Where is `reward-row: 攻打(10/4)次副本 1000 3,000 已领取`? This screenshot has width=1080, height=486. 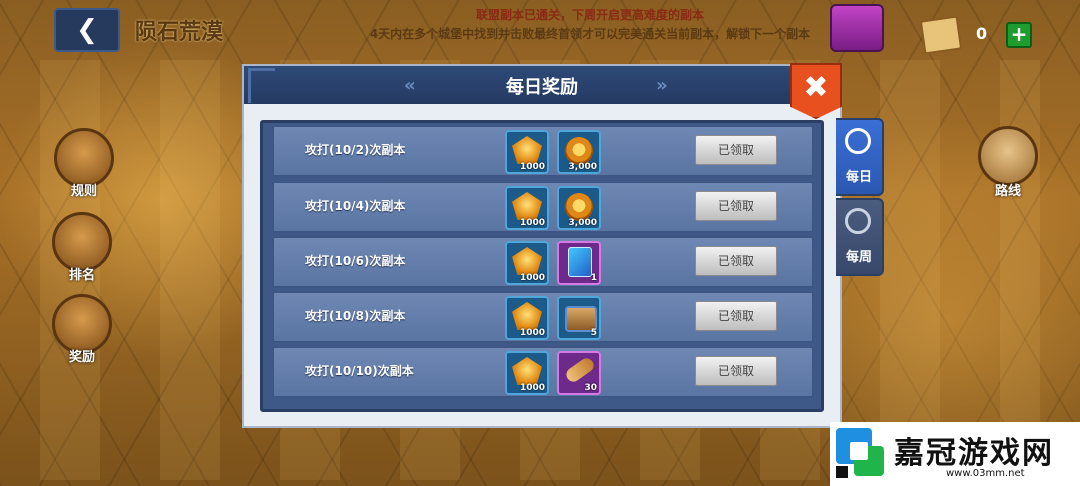
reward-row: 攻打(10/4)次副本 1000 3,000 已领取 is located at coordinates (543, 207).